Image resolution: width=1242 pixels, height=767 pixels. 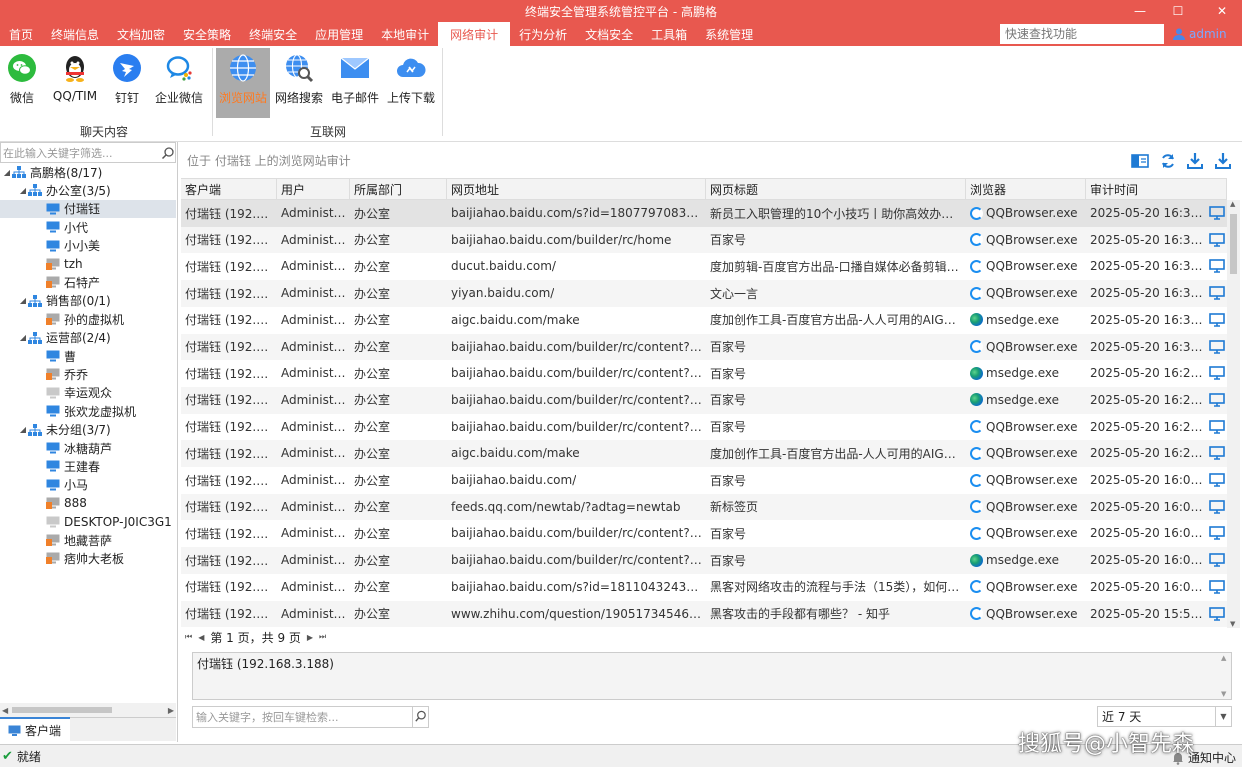 What do you see at coordinates (1222, 11) in the screenshot?
I see `close-button: ✕` at bounding box center [1222, 11].